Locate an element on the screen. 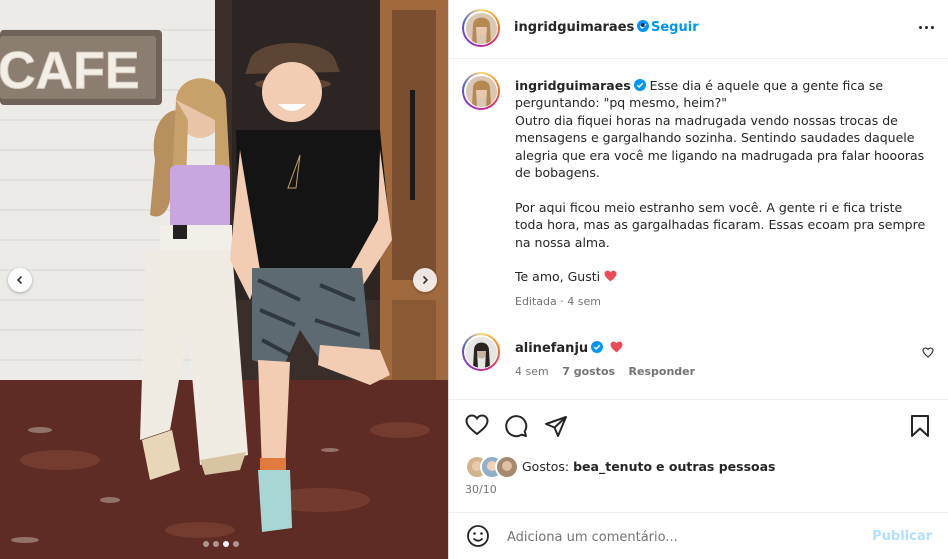 This screenshot has height=559, width=948. likes-user: bea_tenuto is located at coordinates (612, 466).